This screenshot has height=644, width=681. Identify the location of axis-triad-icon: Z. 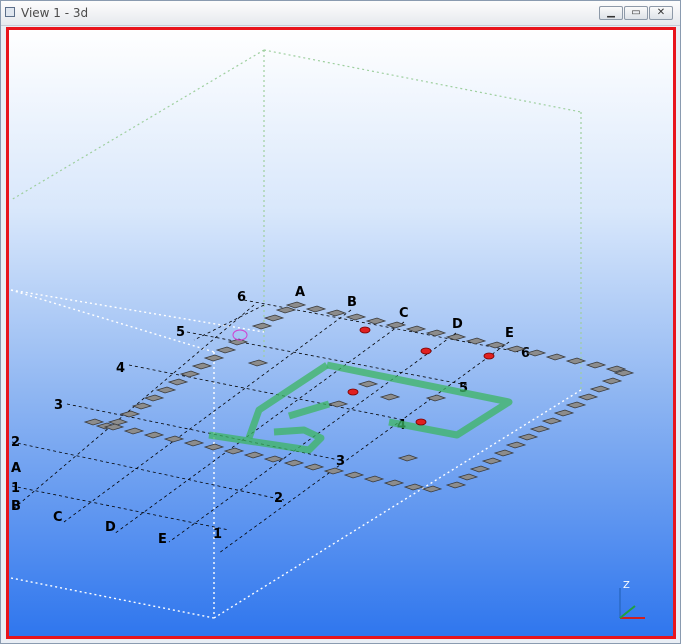
(632, 599).